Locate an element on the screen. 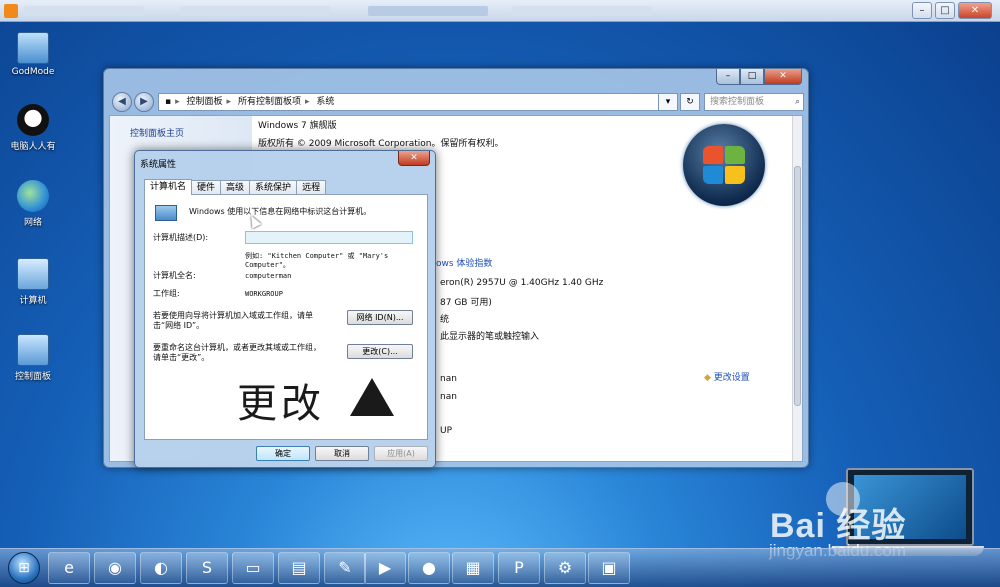 This screenshot has width=1000, height=587. workgroup-label: 工作组: is located at coordinates (166, 293).